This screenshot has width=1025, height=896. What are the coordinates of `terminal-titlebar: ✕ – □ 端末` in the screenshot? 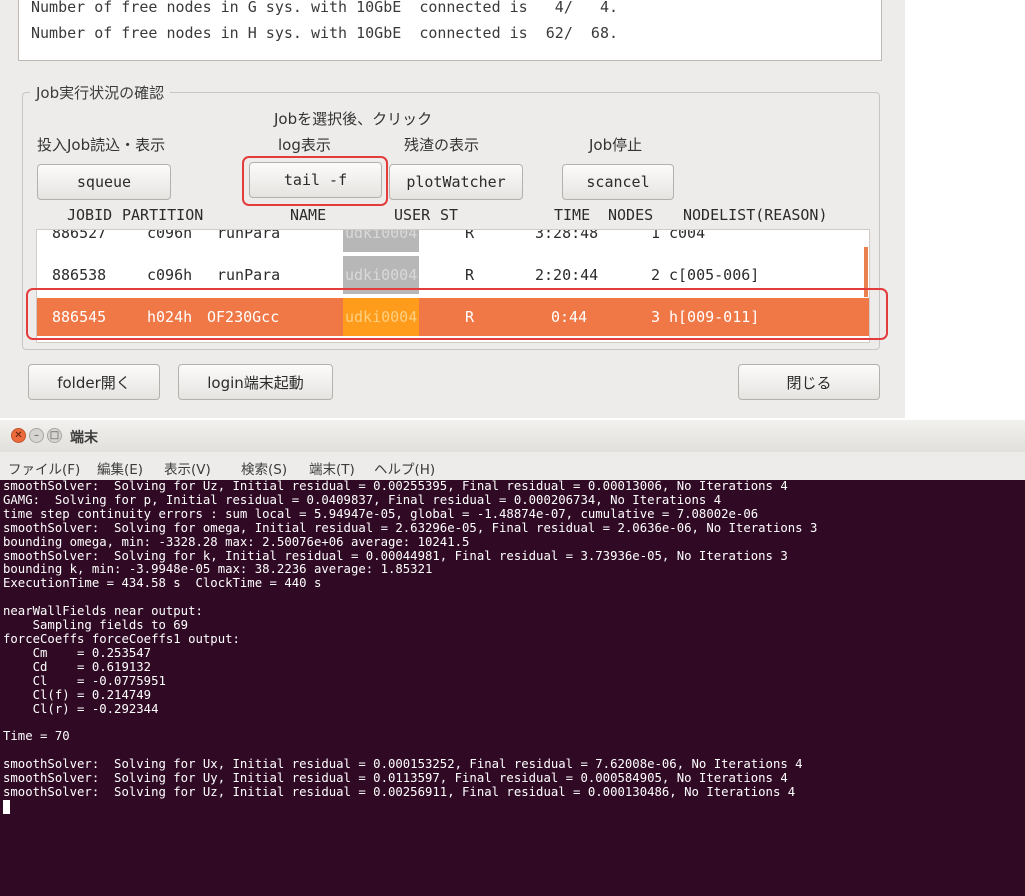 It's located at (512, 436).